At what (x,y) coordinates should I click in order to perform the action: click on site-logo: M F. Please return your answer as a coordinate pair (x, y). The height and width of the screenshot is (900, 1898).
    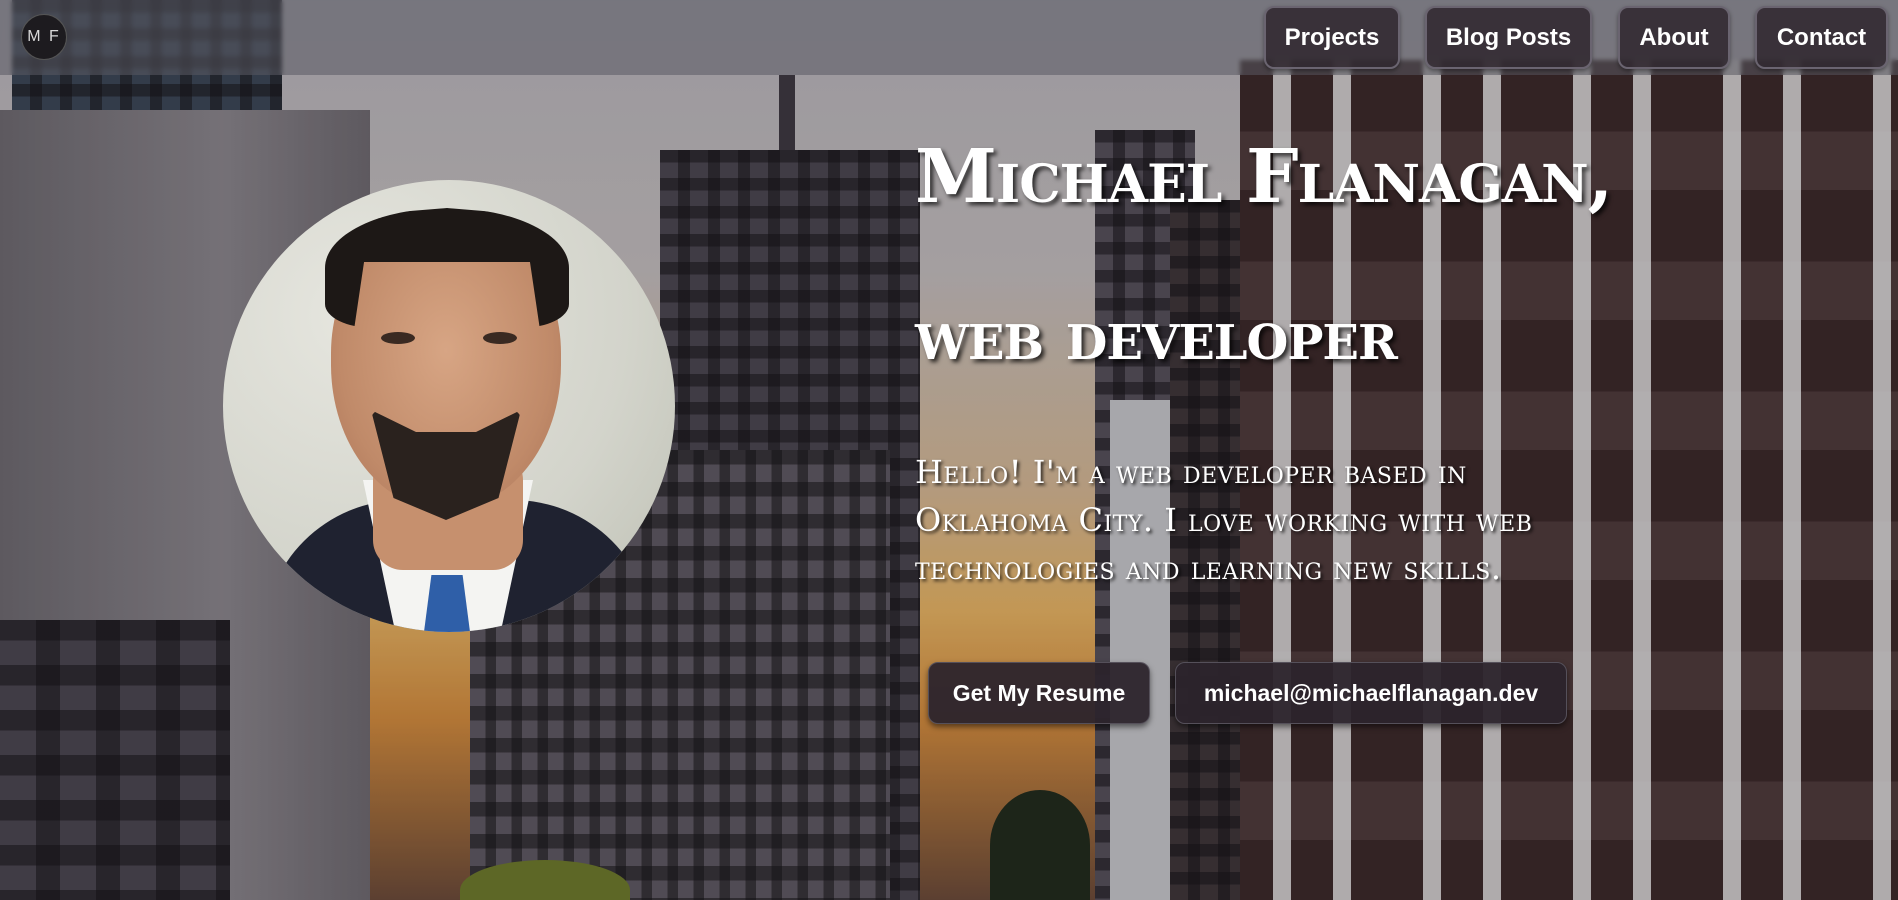
    Looking at the image, I should click on (44, 37).